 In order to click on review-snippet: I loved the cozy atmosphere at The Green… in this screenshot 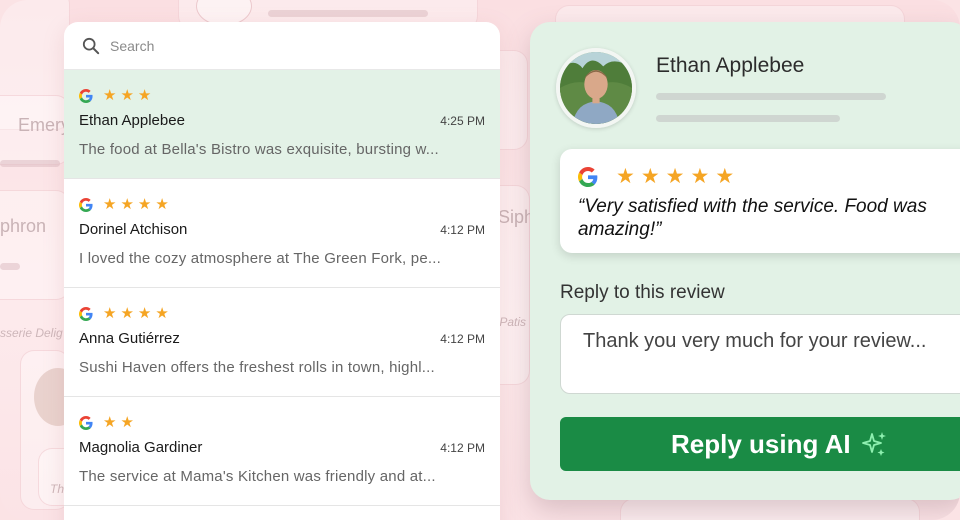, I will do `click(260, 258)`.